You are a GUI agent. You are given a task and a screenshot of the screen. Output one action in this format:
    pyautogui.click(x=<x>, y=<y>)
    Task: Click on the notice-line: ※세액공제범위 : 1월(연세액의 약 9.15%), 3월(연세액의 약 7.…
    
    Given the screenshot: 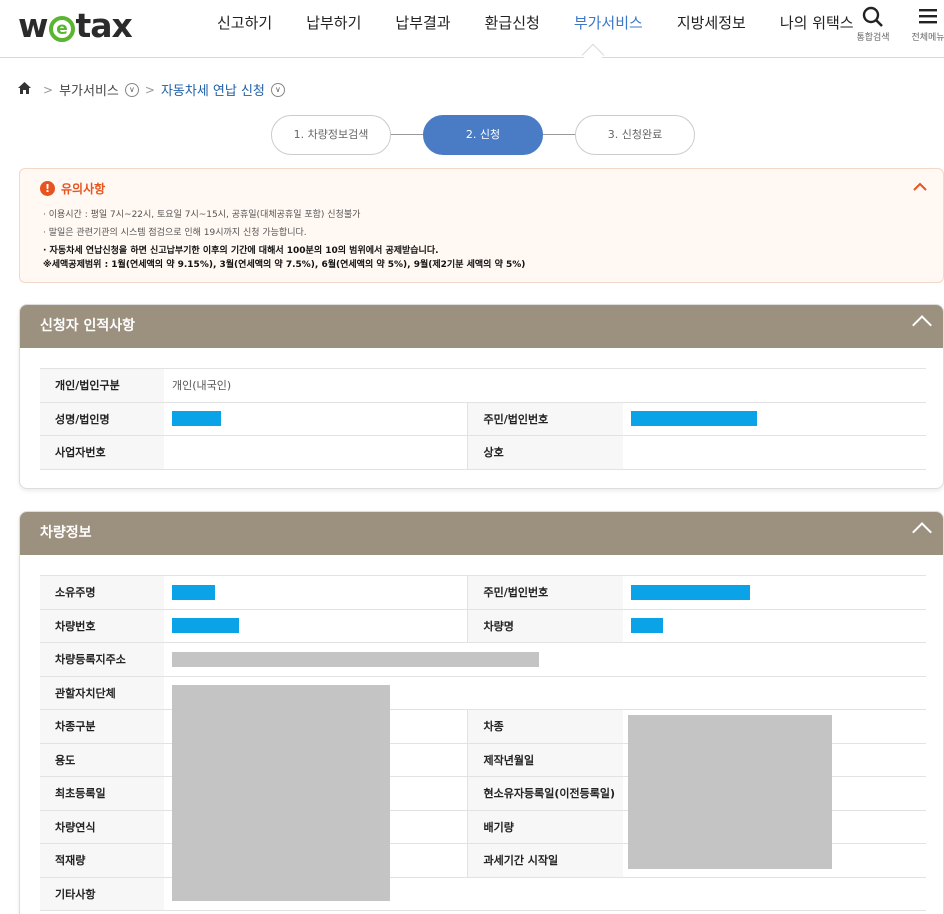 What is the action you would take?
    pyautogui.click(x=284, y=265)
    